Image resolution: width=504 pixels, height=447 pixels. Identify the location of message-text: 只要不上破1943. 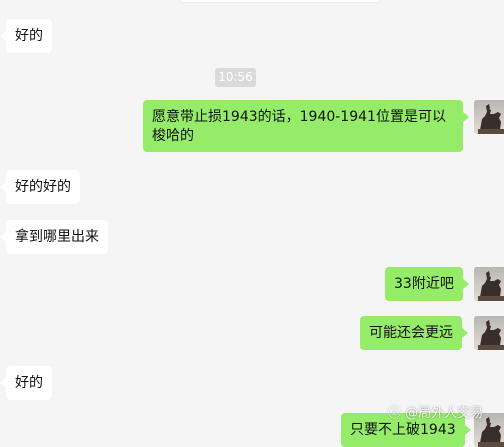
(403, 430).